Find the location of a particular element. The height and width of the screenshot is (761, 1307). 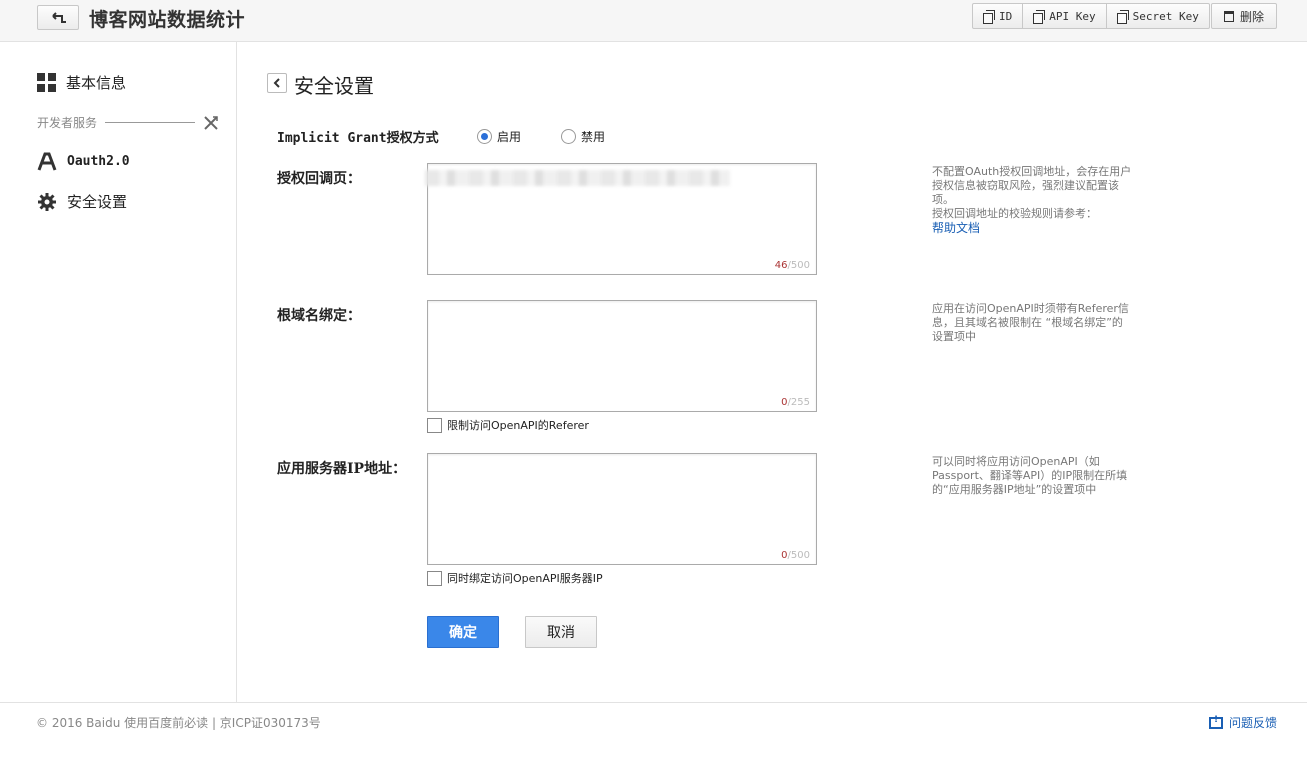

char-counter: 0/500 is located at coordinates (795, 555).